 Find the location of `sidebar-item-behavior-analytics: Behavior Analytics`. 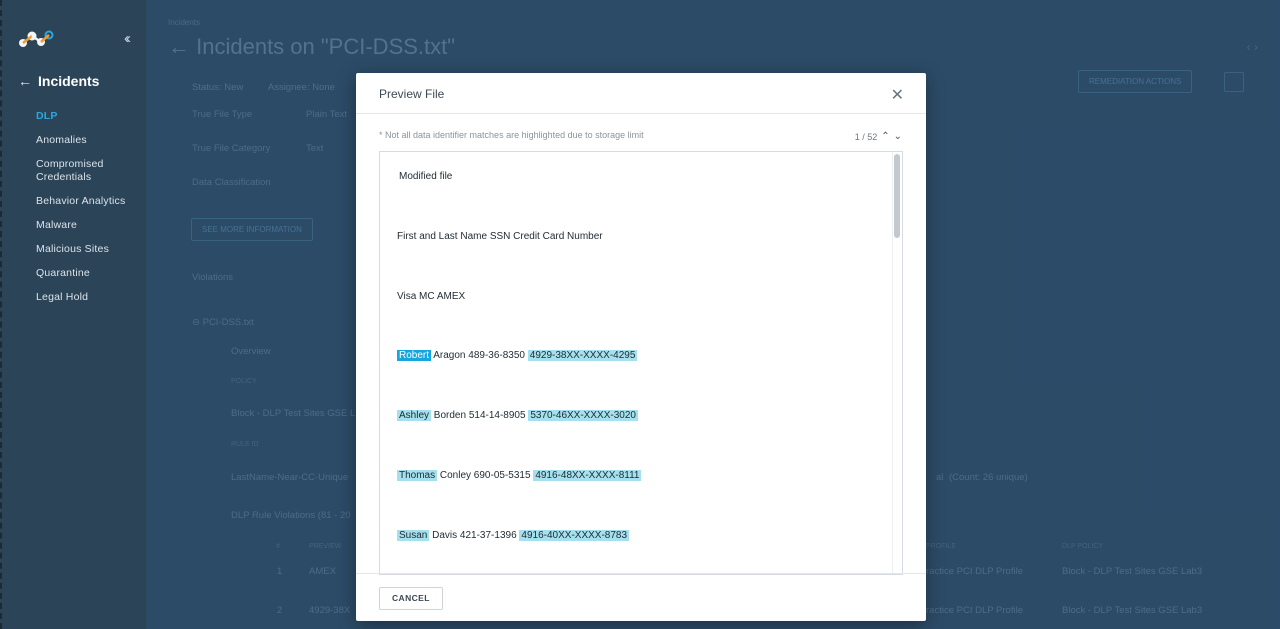

sidebar-item-behavior-analytics: Behavior Analytics is located at coordinates (90, 201).